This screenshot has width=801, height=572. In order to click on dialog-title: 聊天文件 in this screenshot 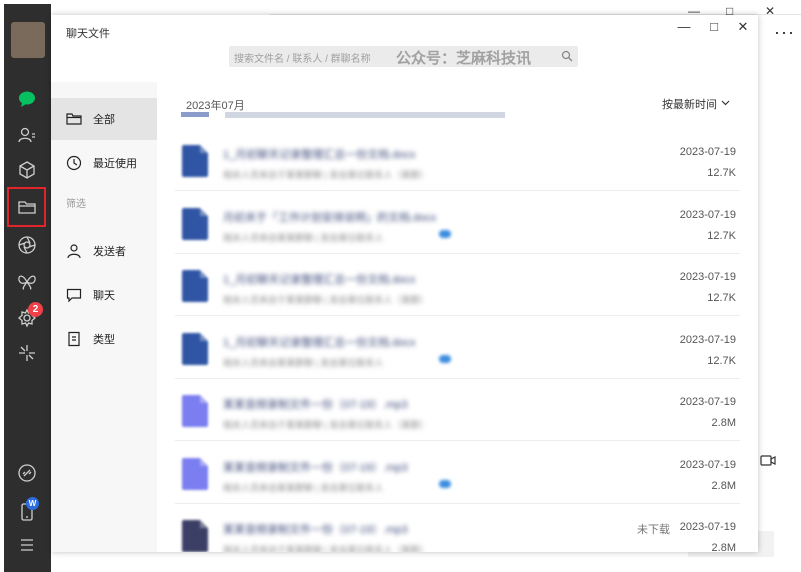, I will do `click(88, 34)`.